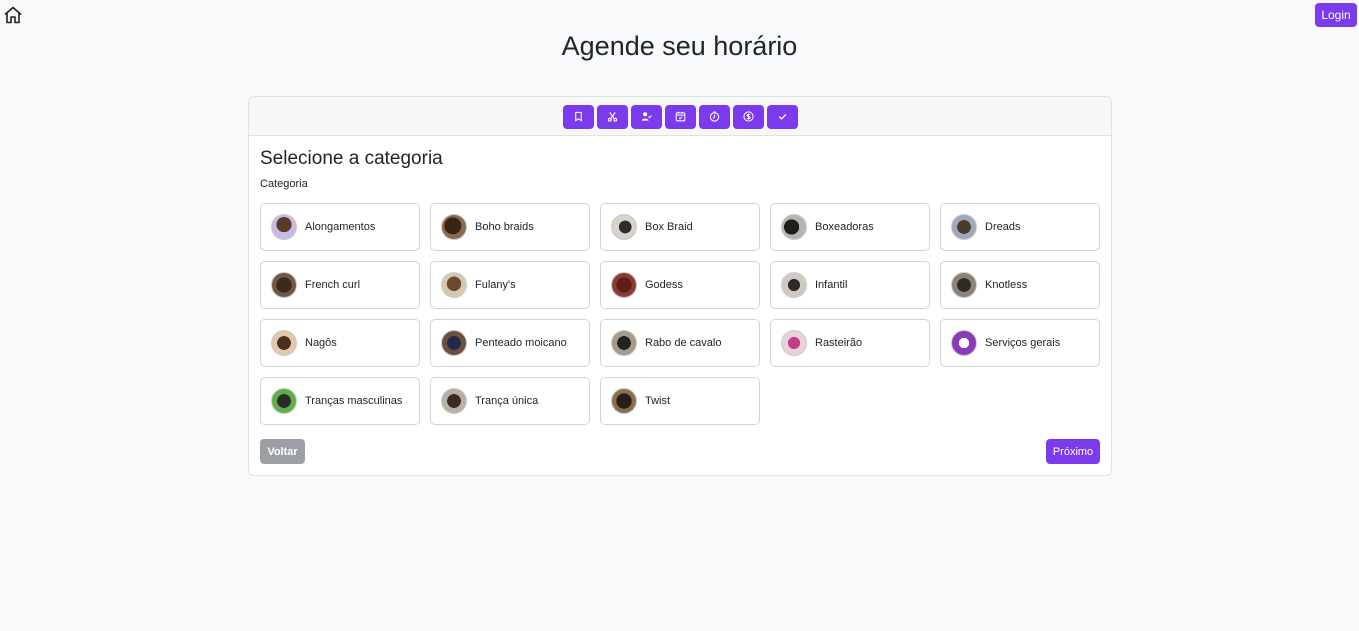 The width and height of the screenshot is (1359, 631). I want to click on category-option-label: Godess, so click(664, 285).